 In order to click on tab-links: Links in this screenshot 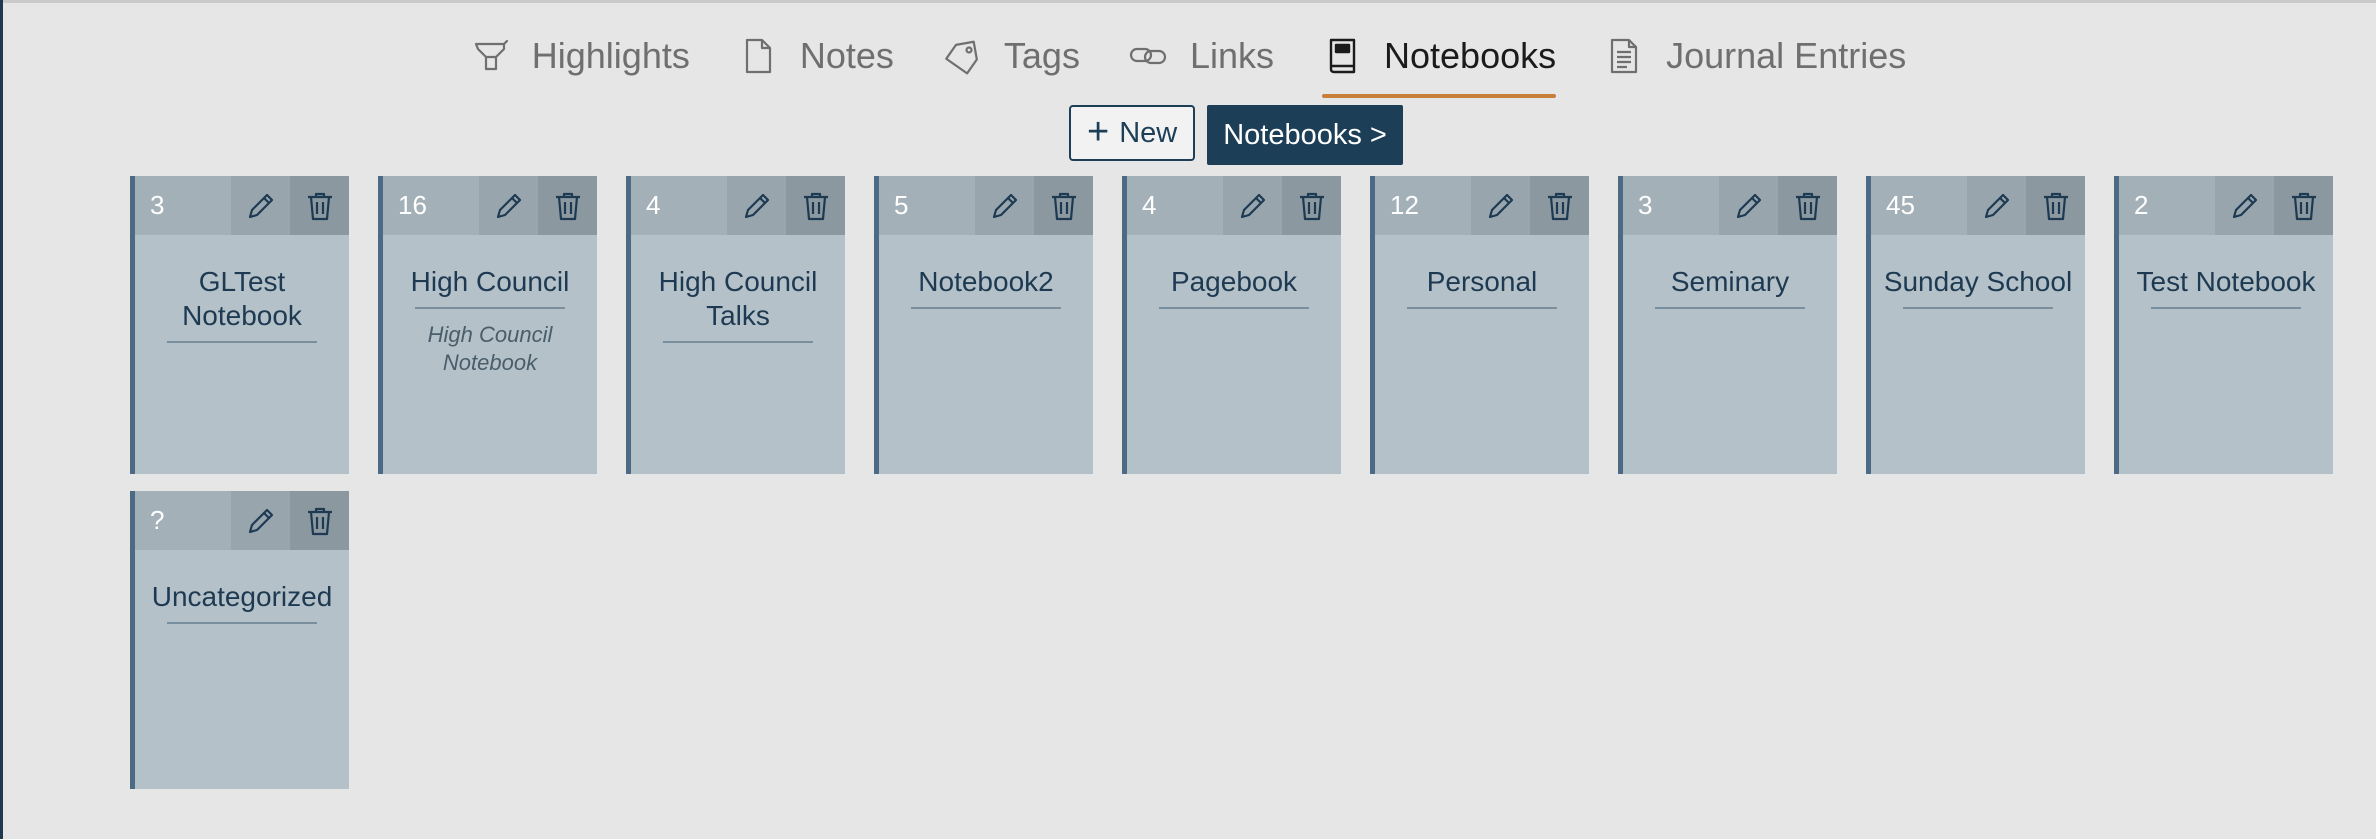, I will do `click(1201, 56)`.